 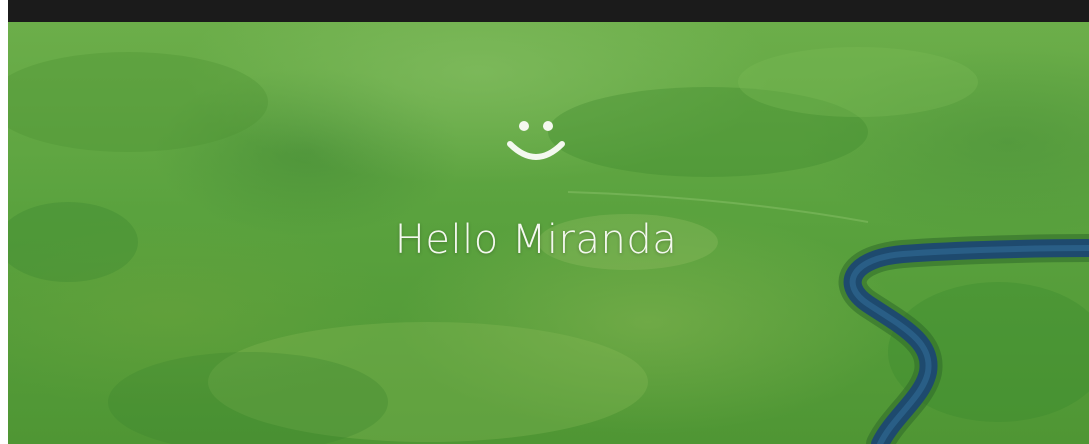 What do you see at coordinates (536, 240) in the screenshot?
I see `greeting-text: Hello Miranda` at bounding box center [536, 240].